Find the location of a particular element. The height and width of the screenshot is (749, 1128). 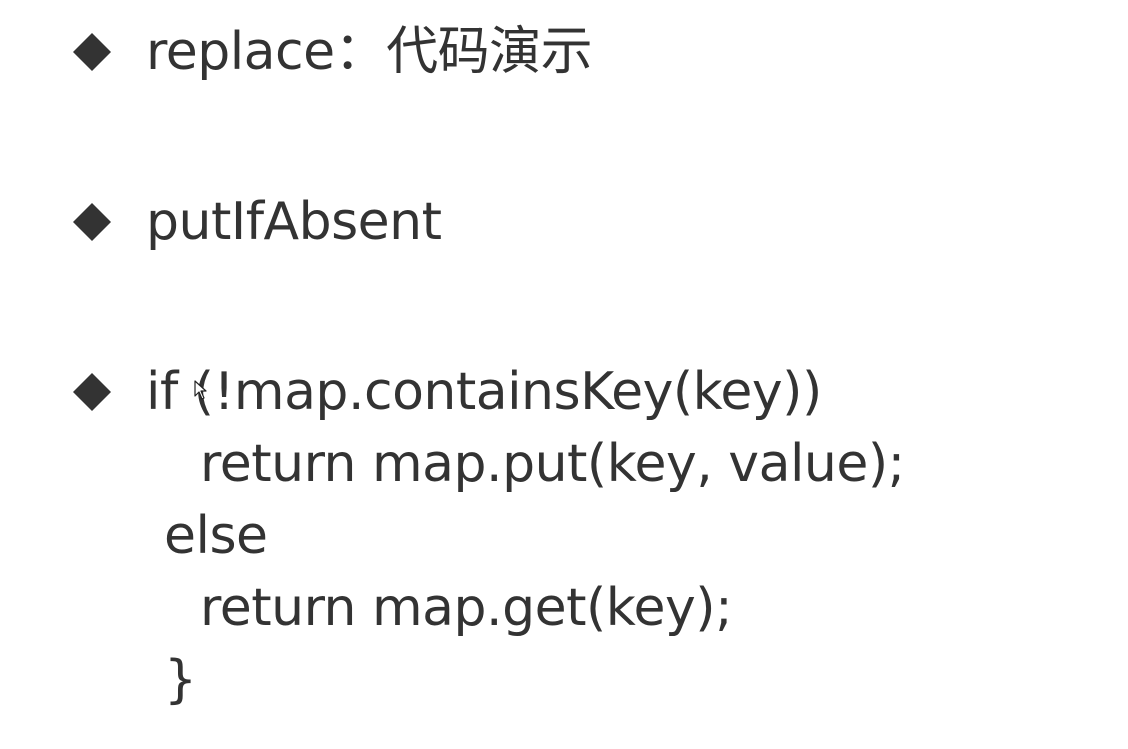

code-line-return-get: return map.get(key); is located at coordinates (466, 608).